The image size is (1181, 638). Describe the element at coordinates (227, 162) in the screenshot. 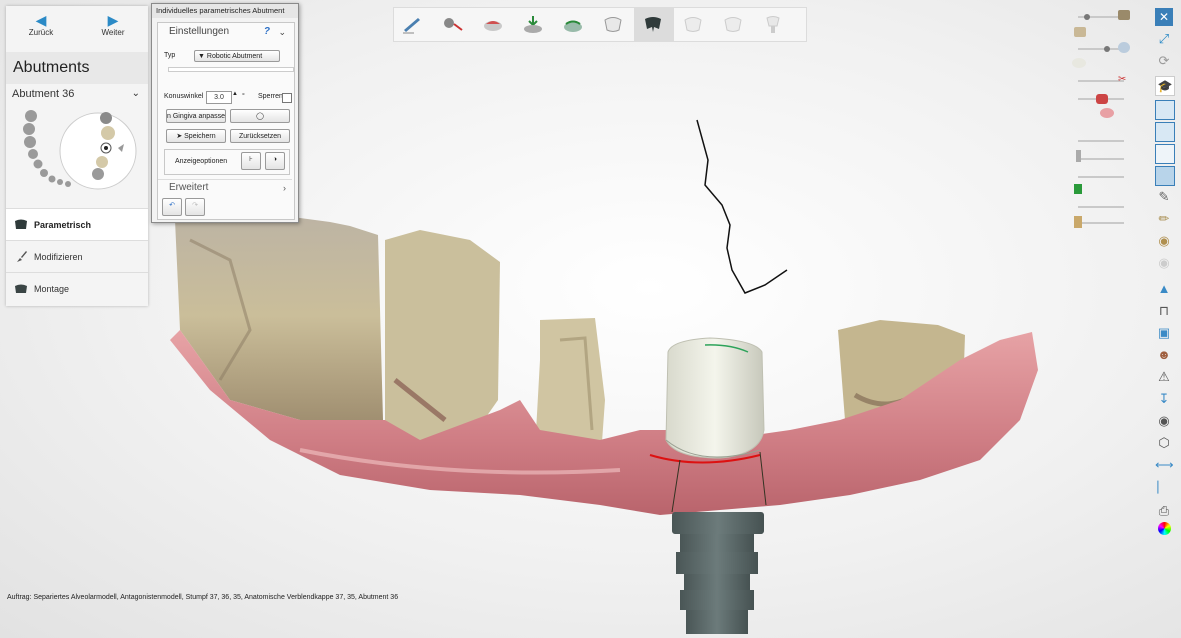

I see `display-options: Anzeigeoptionen ⊦ ◑` at that location.